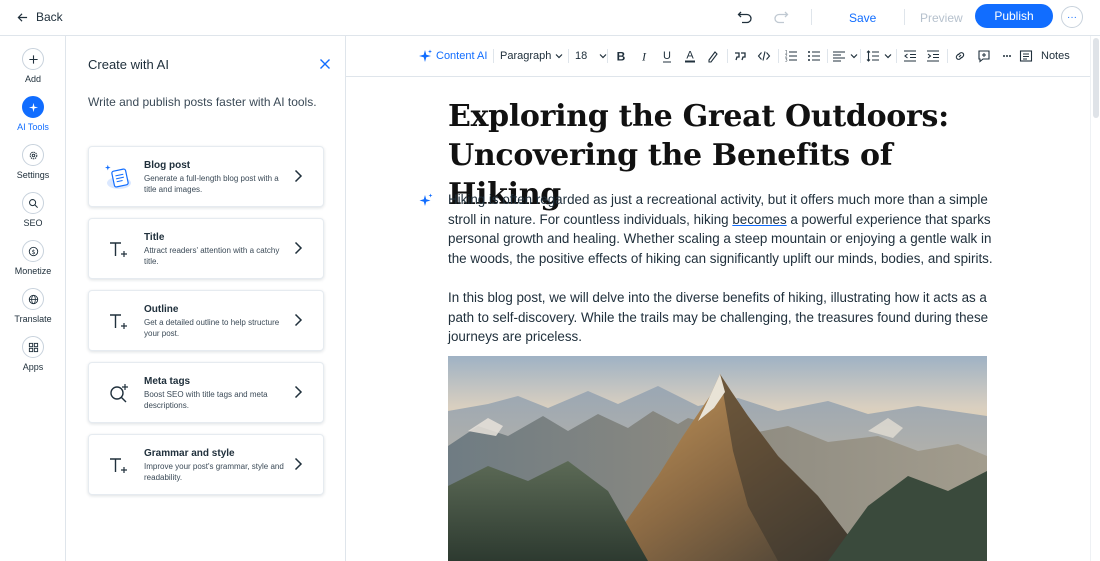  I want to click on rail-label: SEO, so click(33, 223).